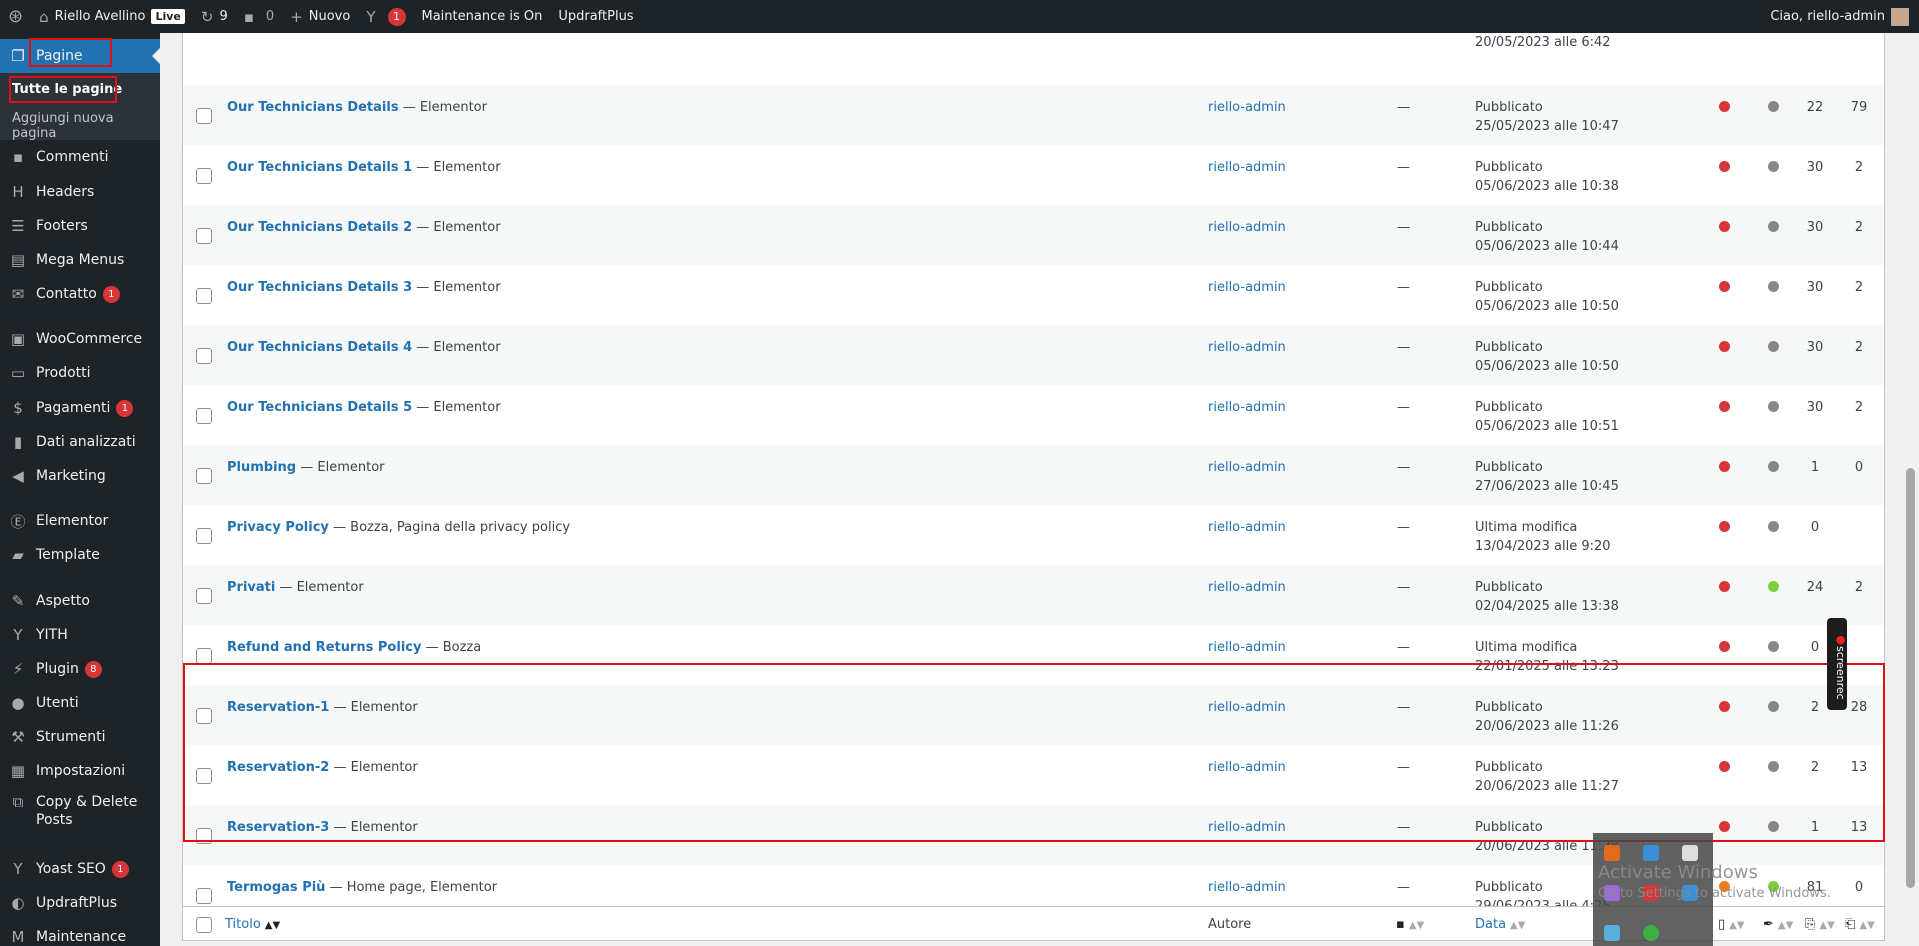 The width and height of the screenshot is (1919, 946). I want to click on tools-icon: ⚒, so click(18, 737).